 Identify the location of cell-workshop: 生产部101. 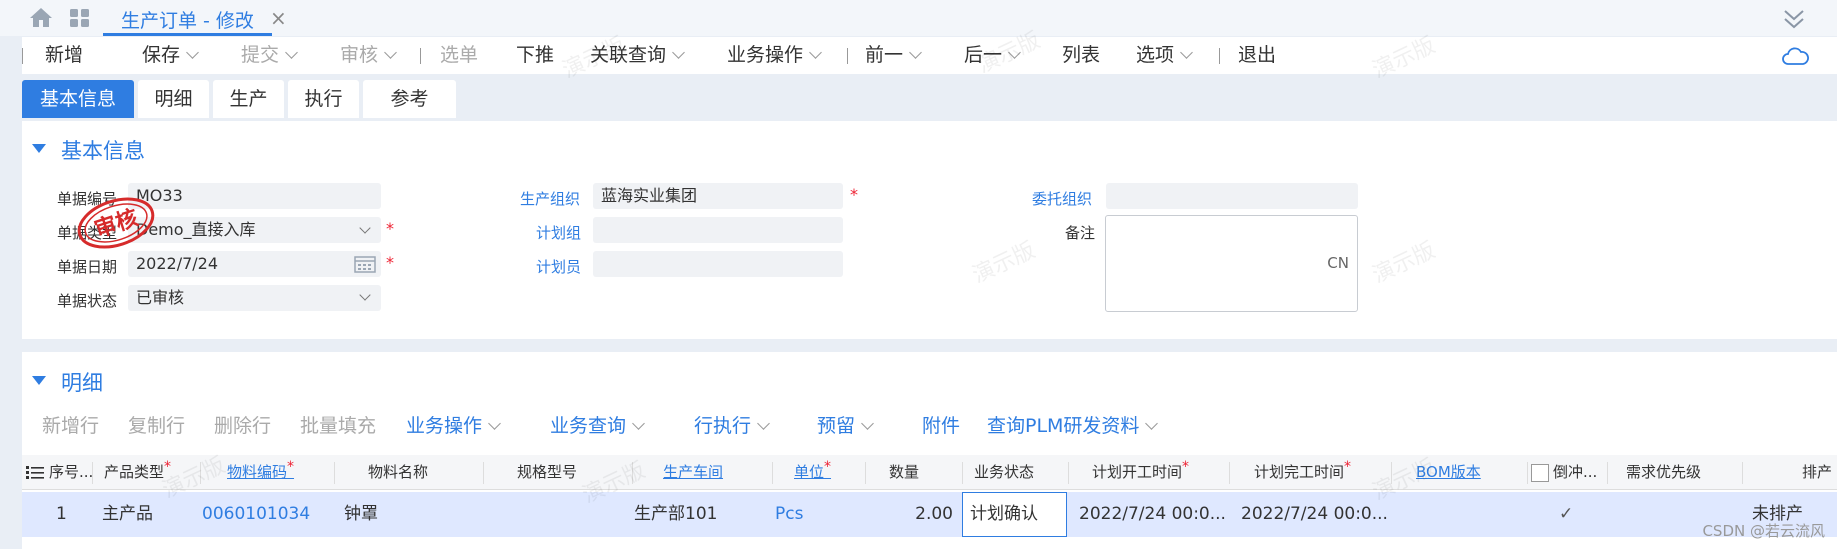
(675, 514).